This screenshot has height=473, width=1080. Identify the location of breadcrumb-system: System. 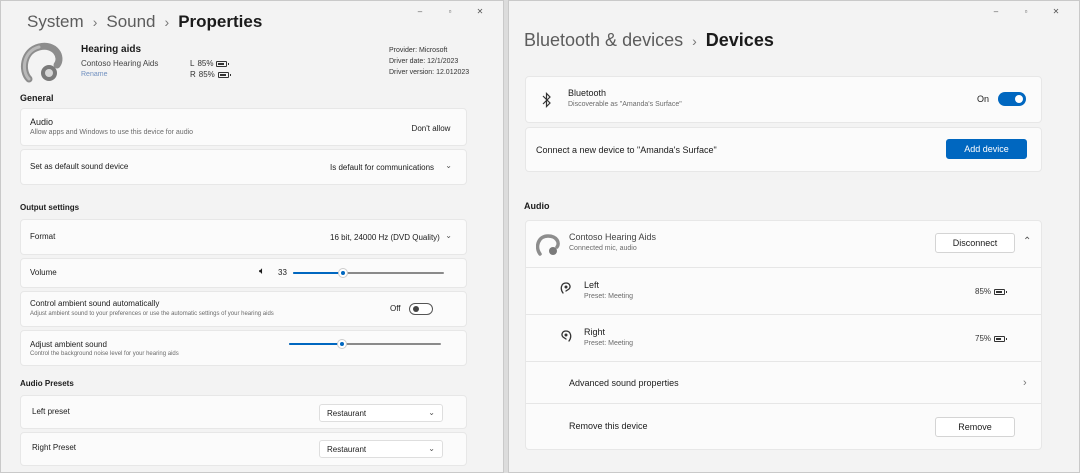
(55, 22).